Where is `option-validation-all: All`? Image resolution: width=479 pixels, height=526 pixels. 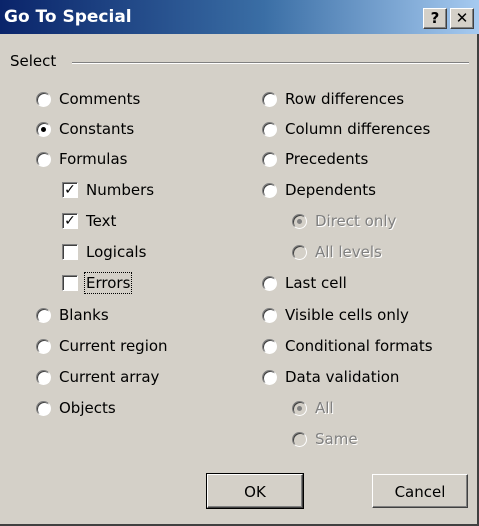
option-validation-all: All is located at coordinates (313, 408).